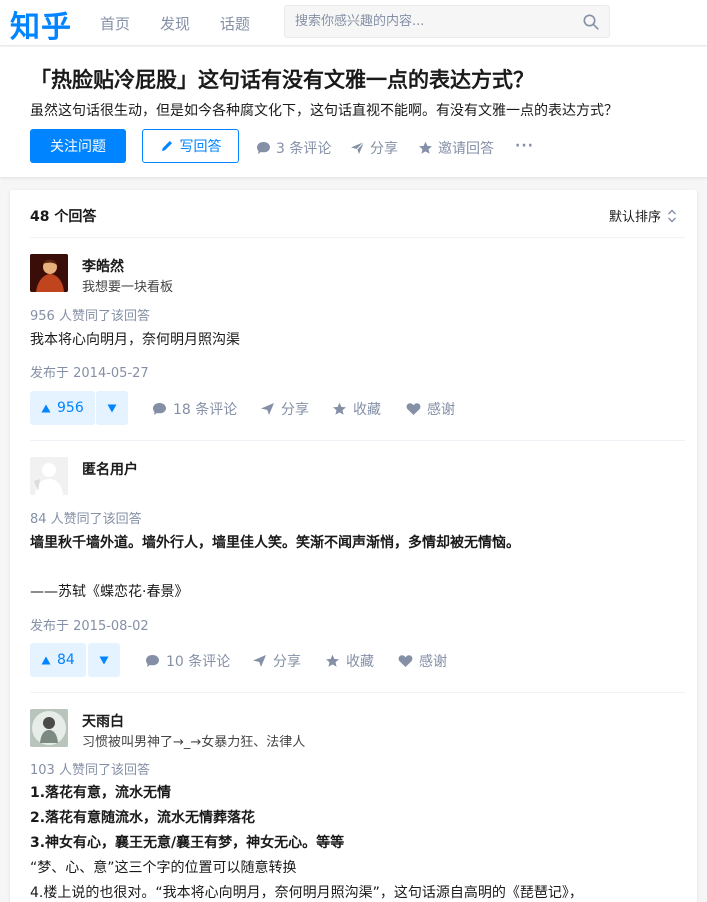 The width and height of the screenshot is (707, 902). I want to click on invite-answer-button: 邀请回答, so click(456, 148).